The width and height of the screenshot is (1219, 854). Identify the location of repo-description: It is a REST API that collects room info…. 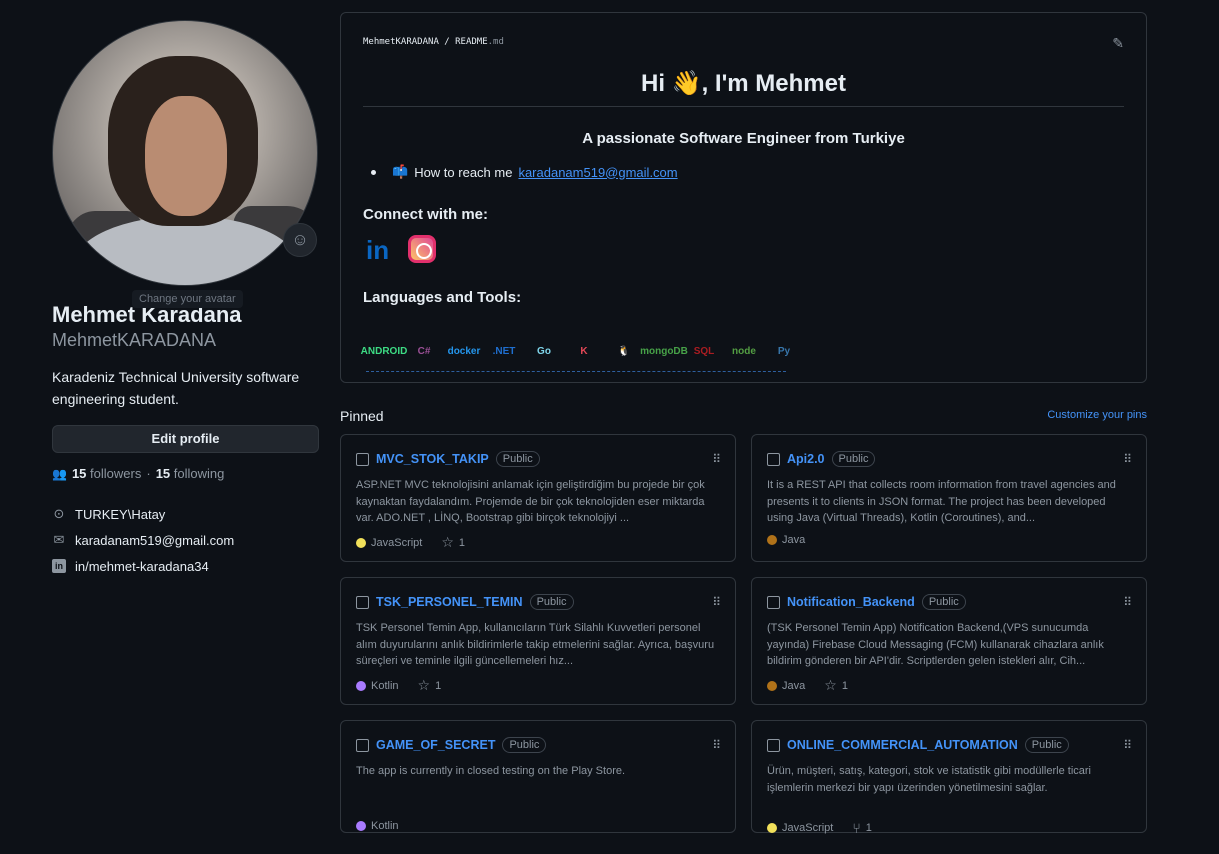
(941, 501).